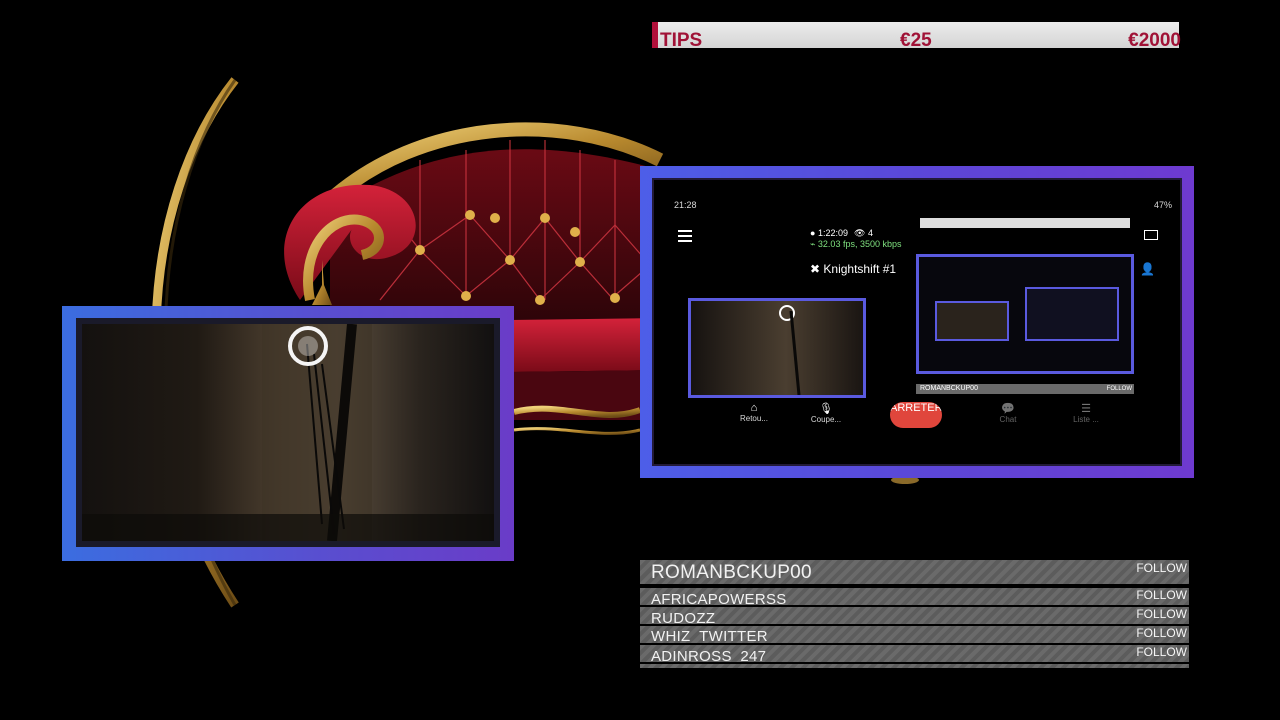 This screenshot has width=1280, height=720. What do you see at coordinates (826, 409) in the screenshot?
I see `microphone-icon: 🎙` at bounding box center [826, 409].